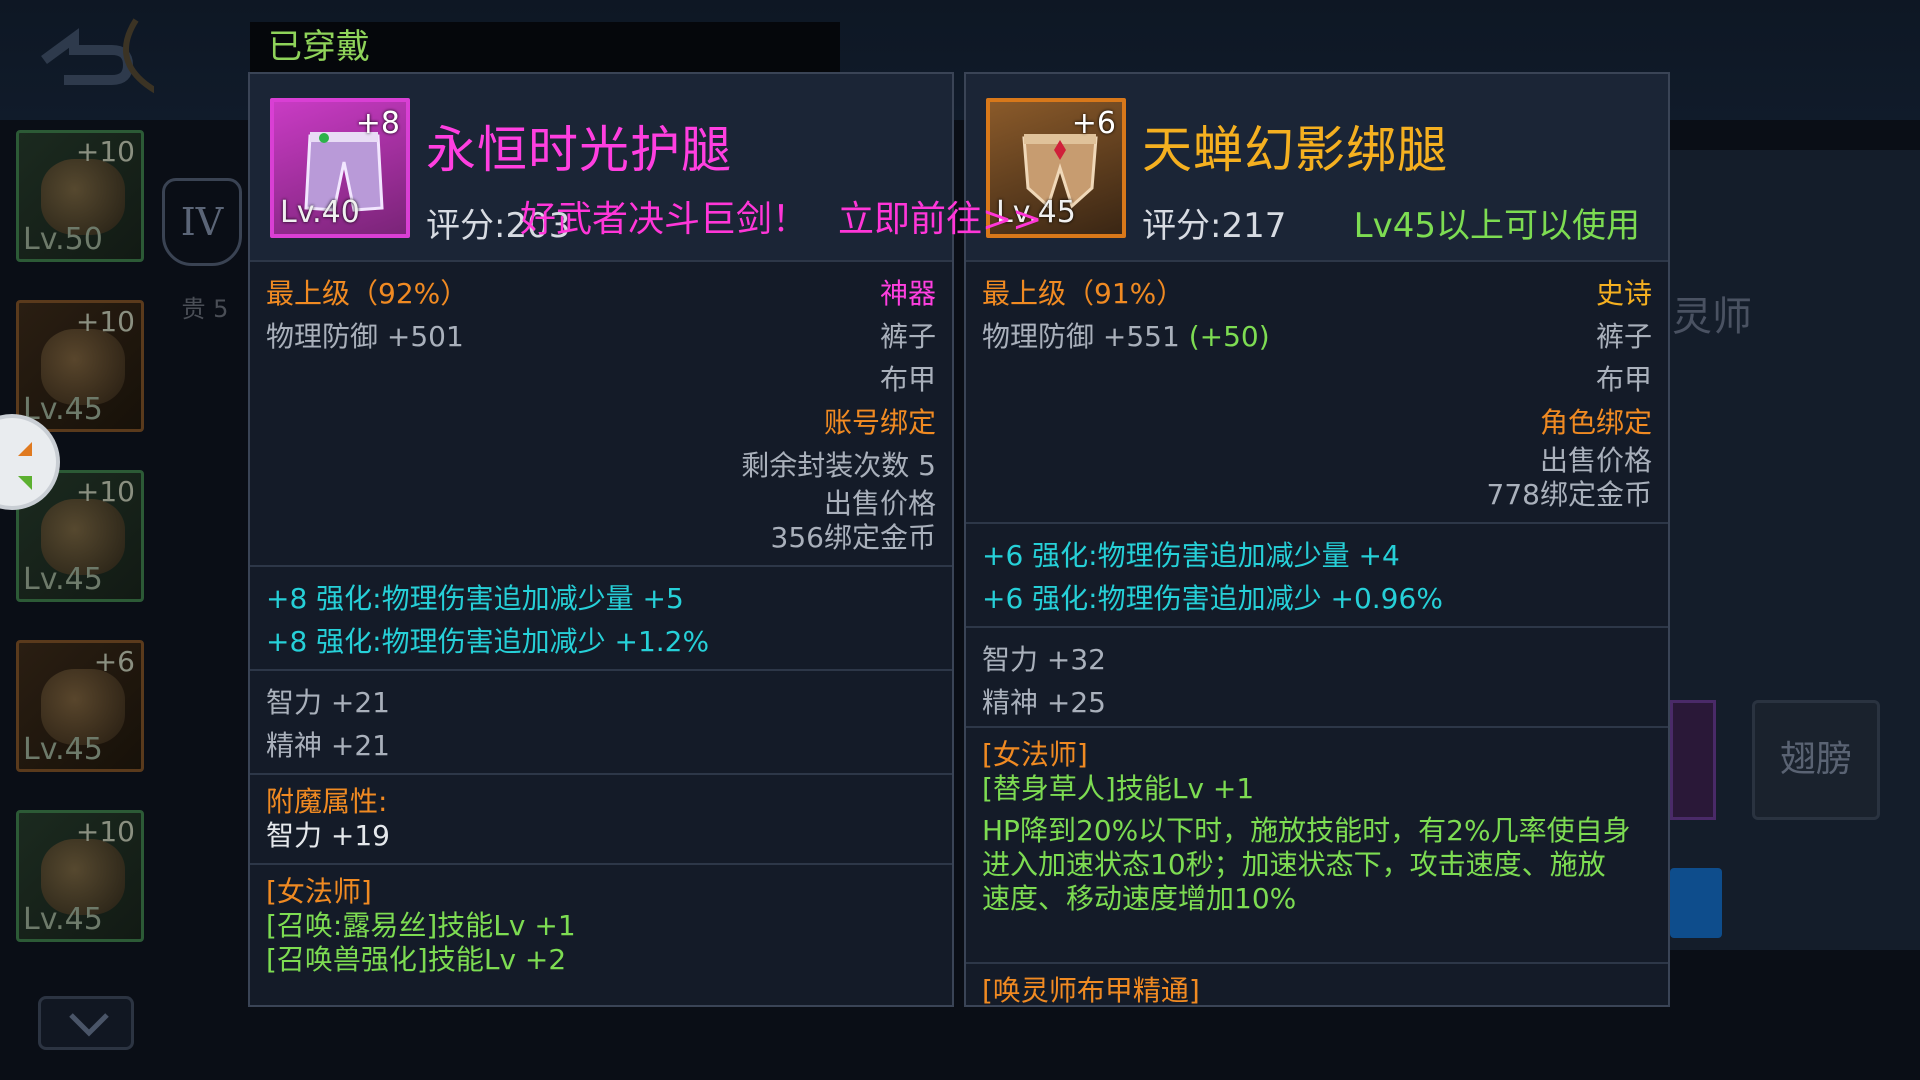  I want to click on skill-description: 进入加速状态10秒；加速状态下，攻击速度、施放, so click(1294, 864).